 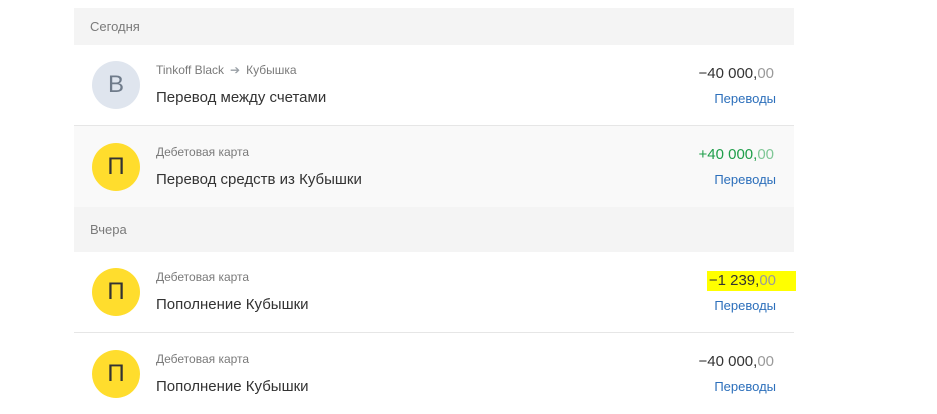 I want to click on operation-amount: +40 000,00, so click(x=737, y=155).